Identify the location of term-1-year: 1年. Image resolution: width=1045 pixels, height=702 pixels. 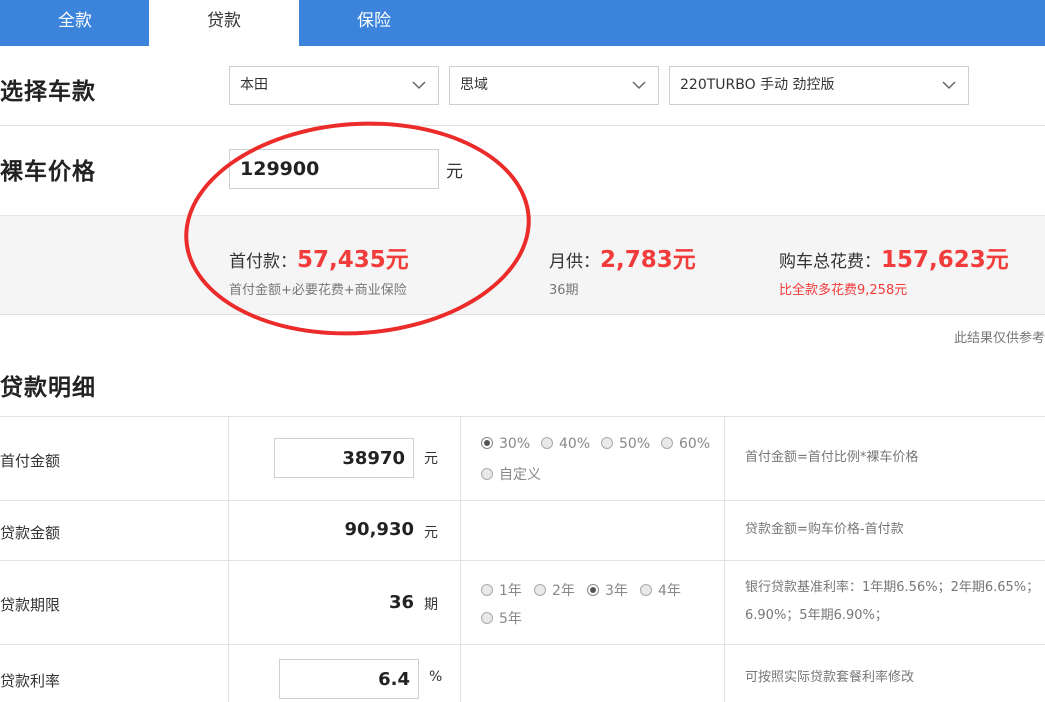
(501, 590).